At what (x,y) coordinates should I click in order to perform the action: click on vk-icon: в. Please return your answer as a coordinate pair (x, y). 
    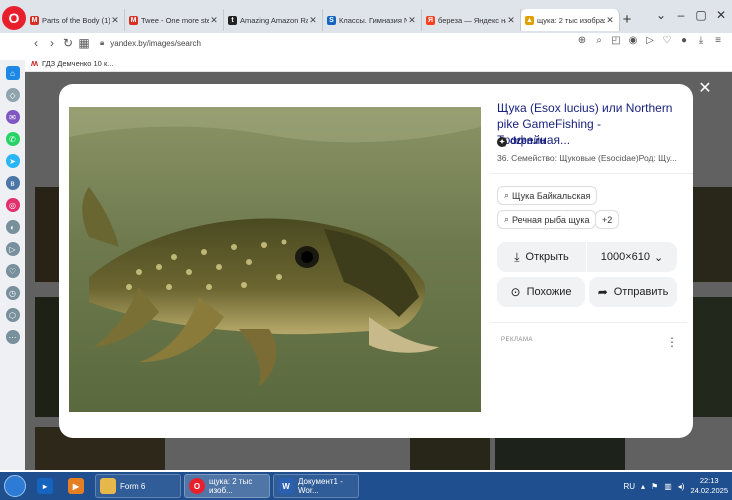
    Looking at the image, I should click on (12, 183).